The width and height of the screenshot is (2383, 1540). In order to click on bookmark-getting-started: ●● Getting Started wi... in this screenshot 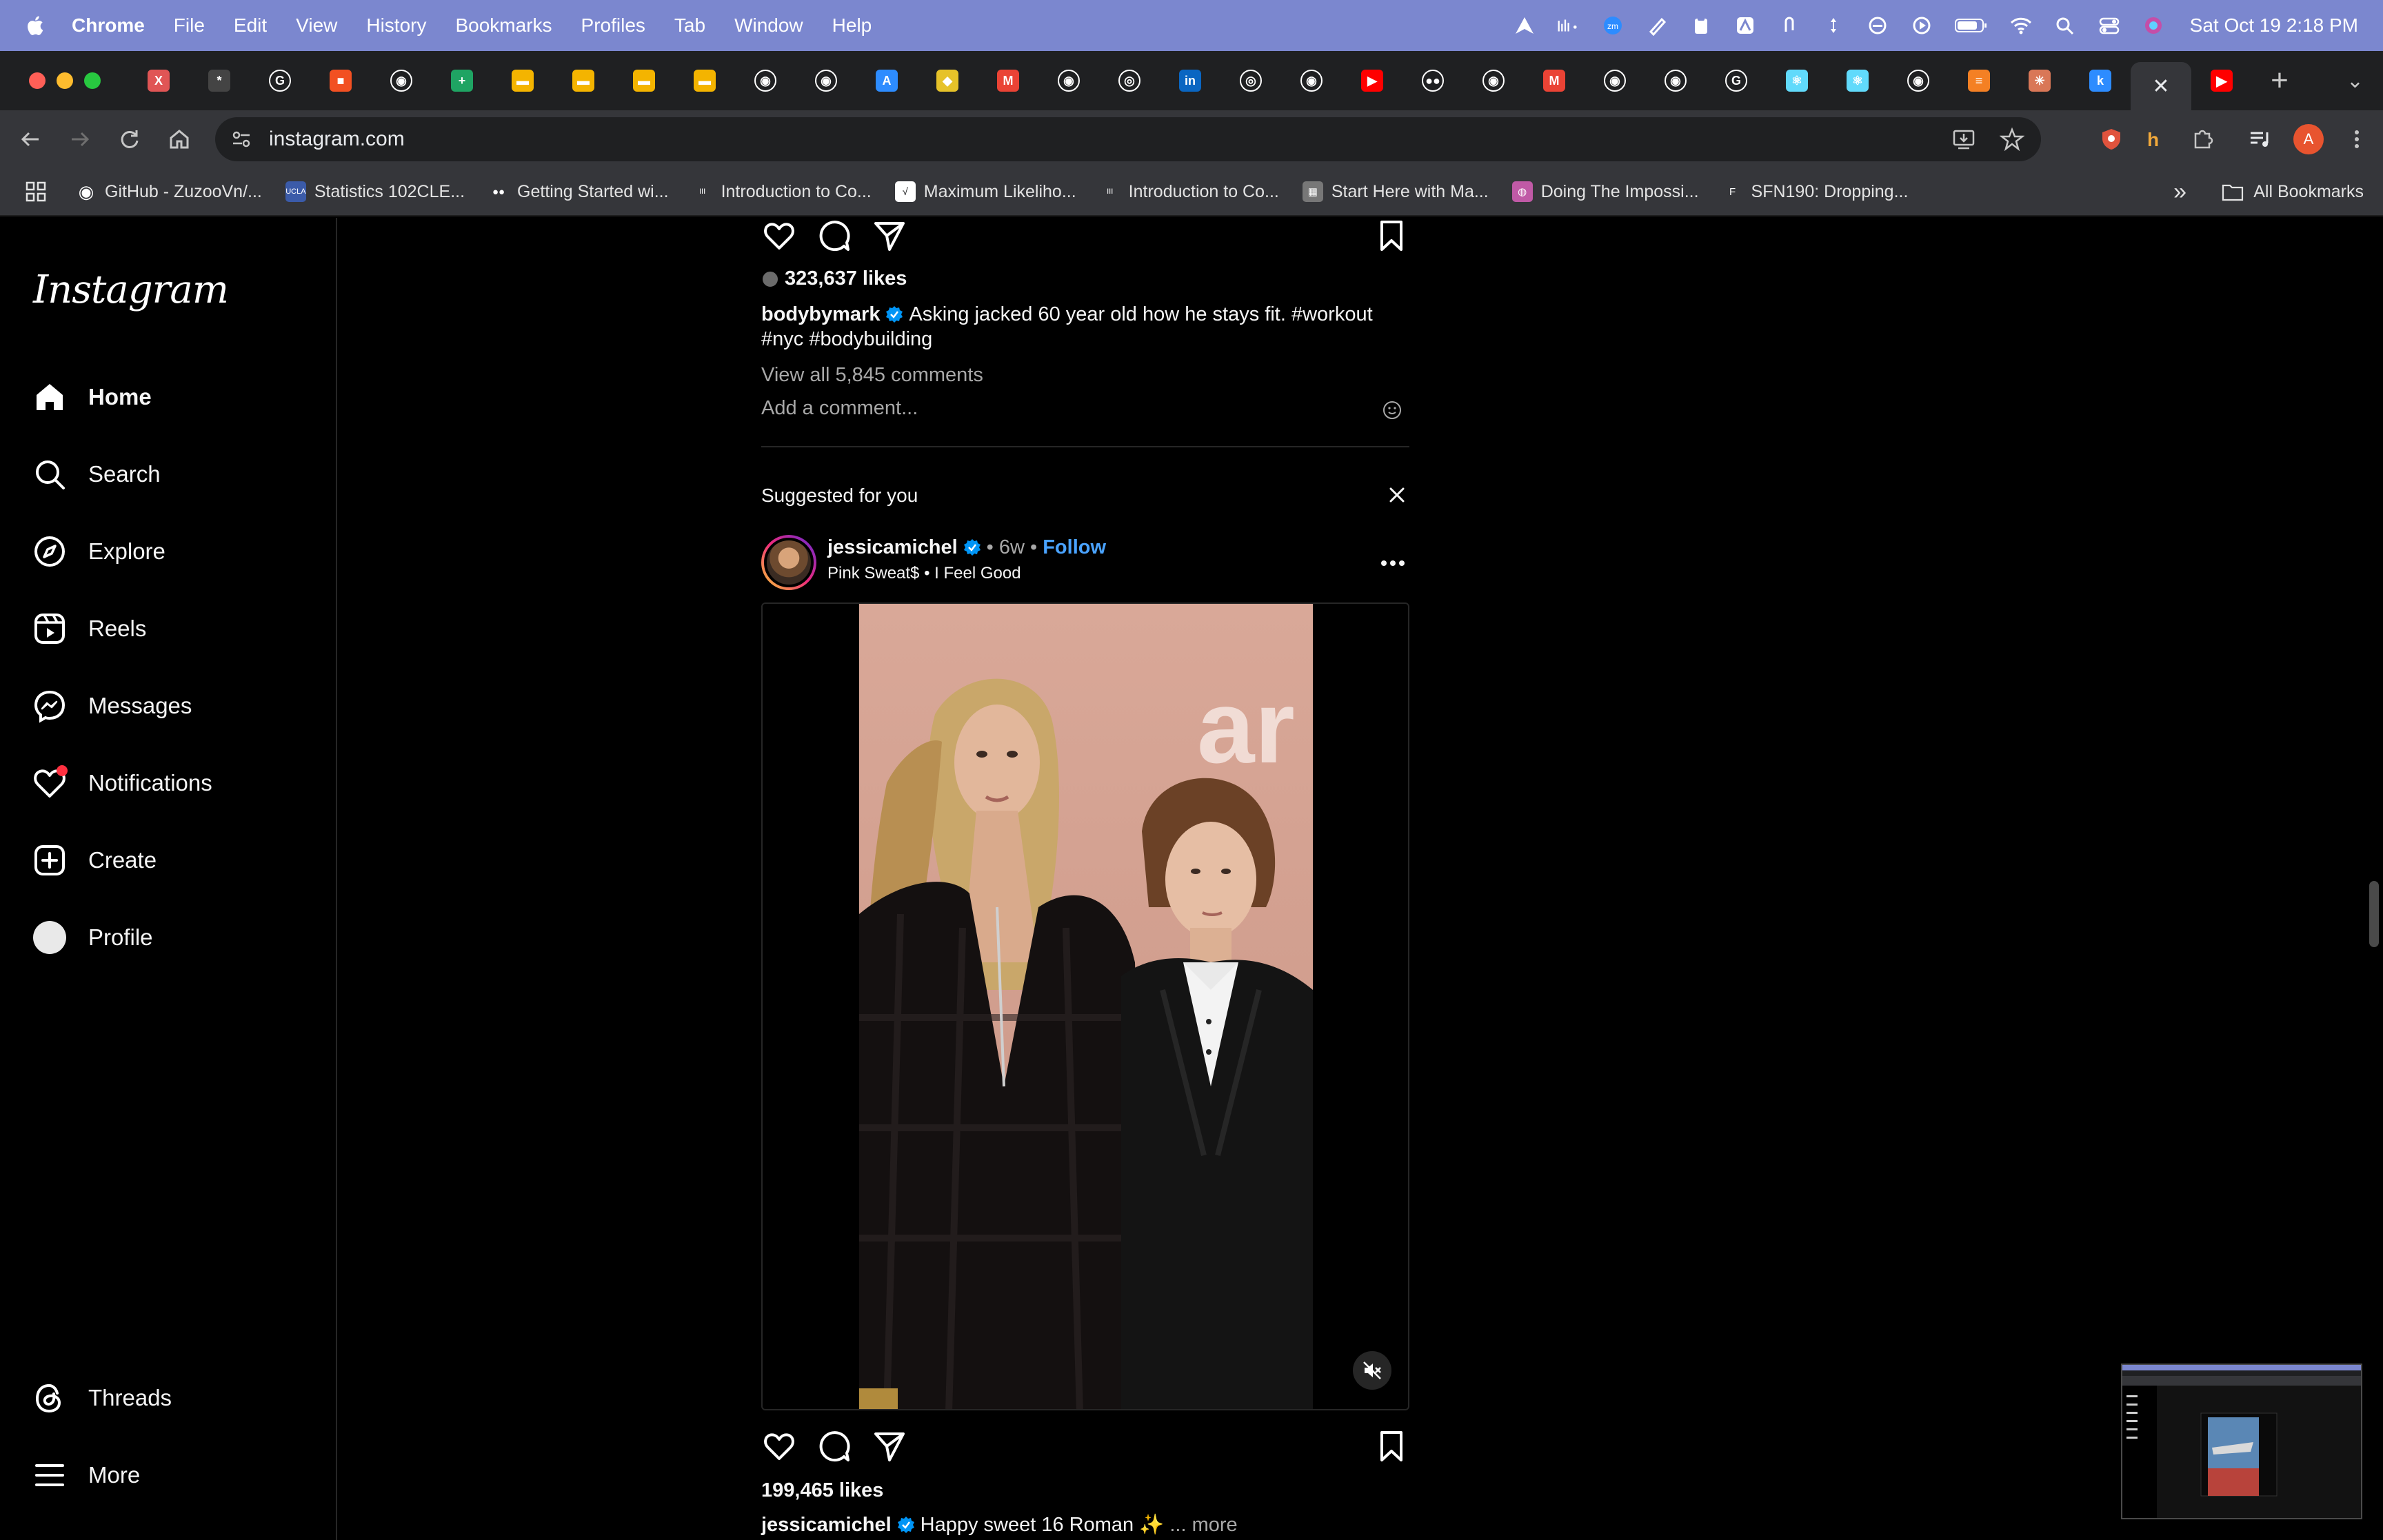, I will do `click(578, 192)`.